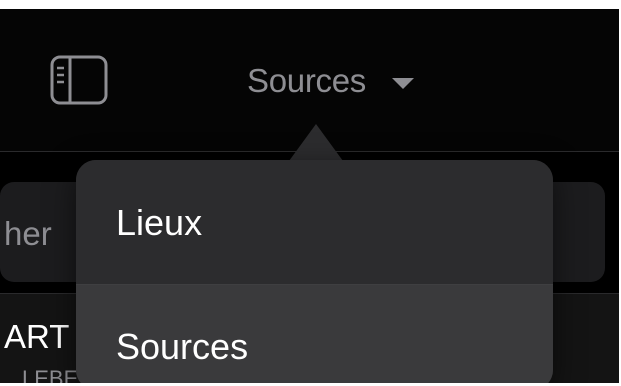 The height and width of the screenshot is (386, 621). Describe the element at coordinates (159, 222) in the screenshot. I see `menu-item-label: Lieux` at that location.